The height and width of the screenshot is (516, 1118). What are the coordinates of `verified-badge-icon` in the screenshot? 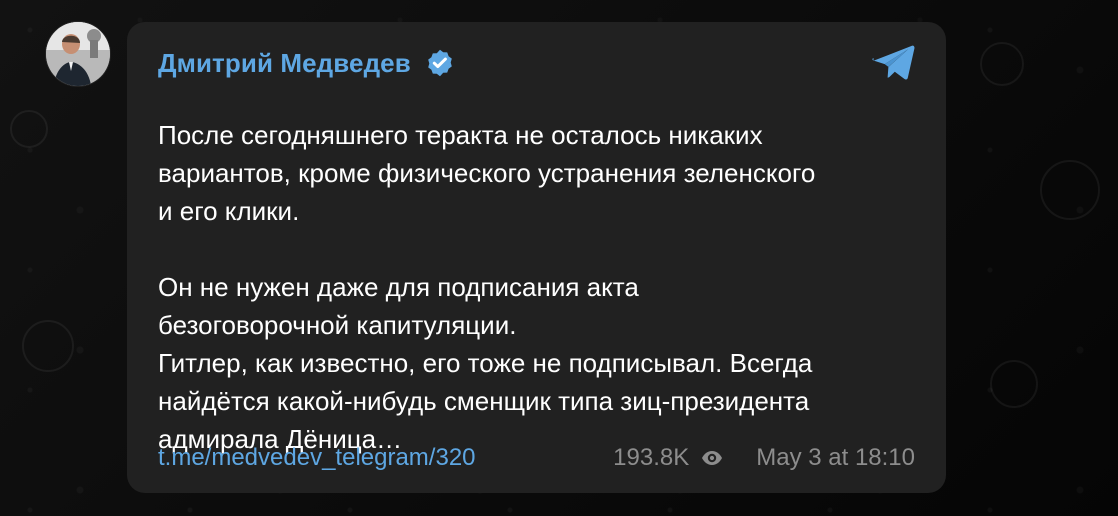 It's located at (440, 63).